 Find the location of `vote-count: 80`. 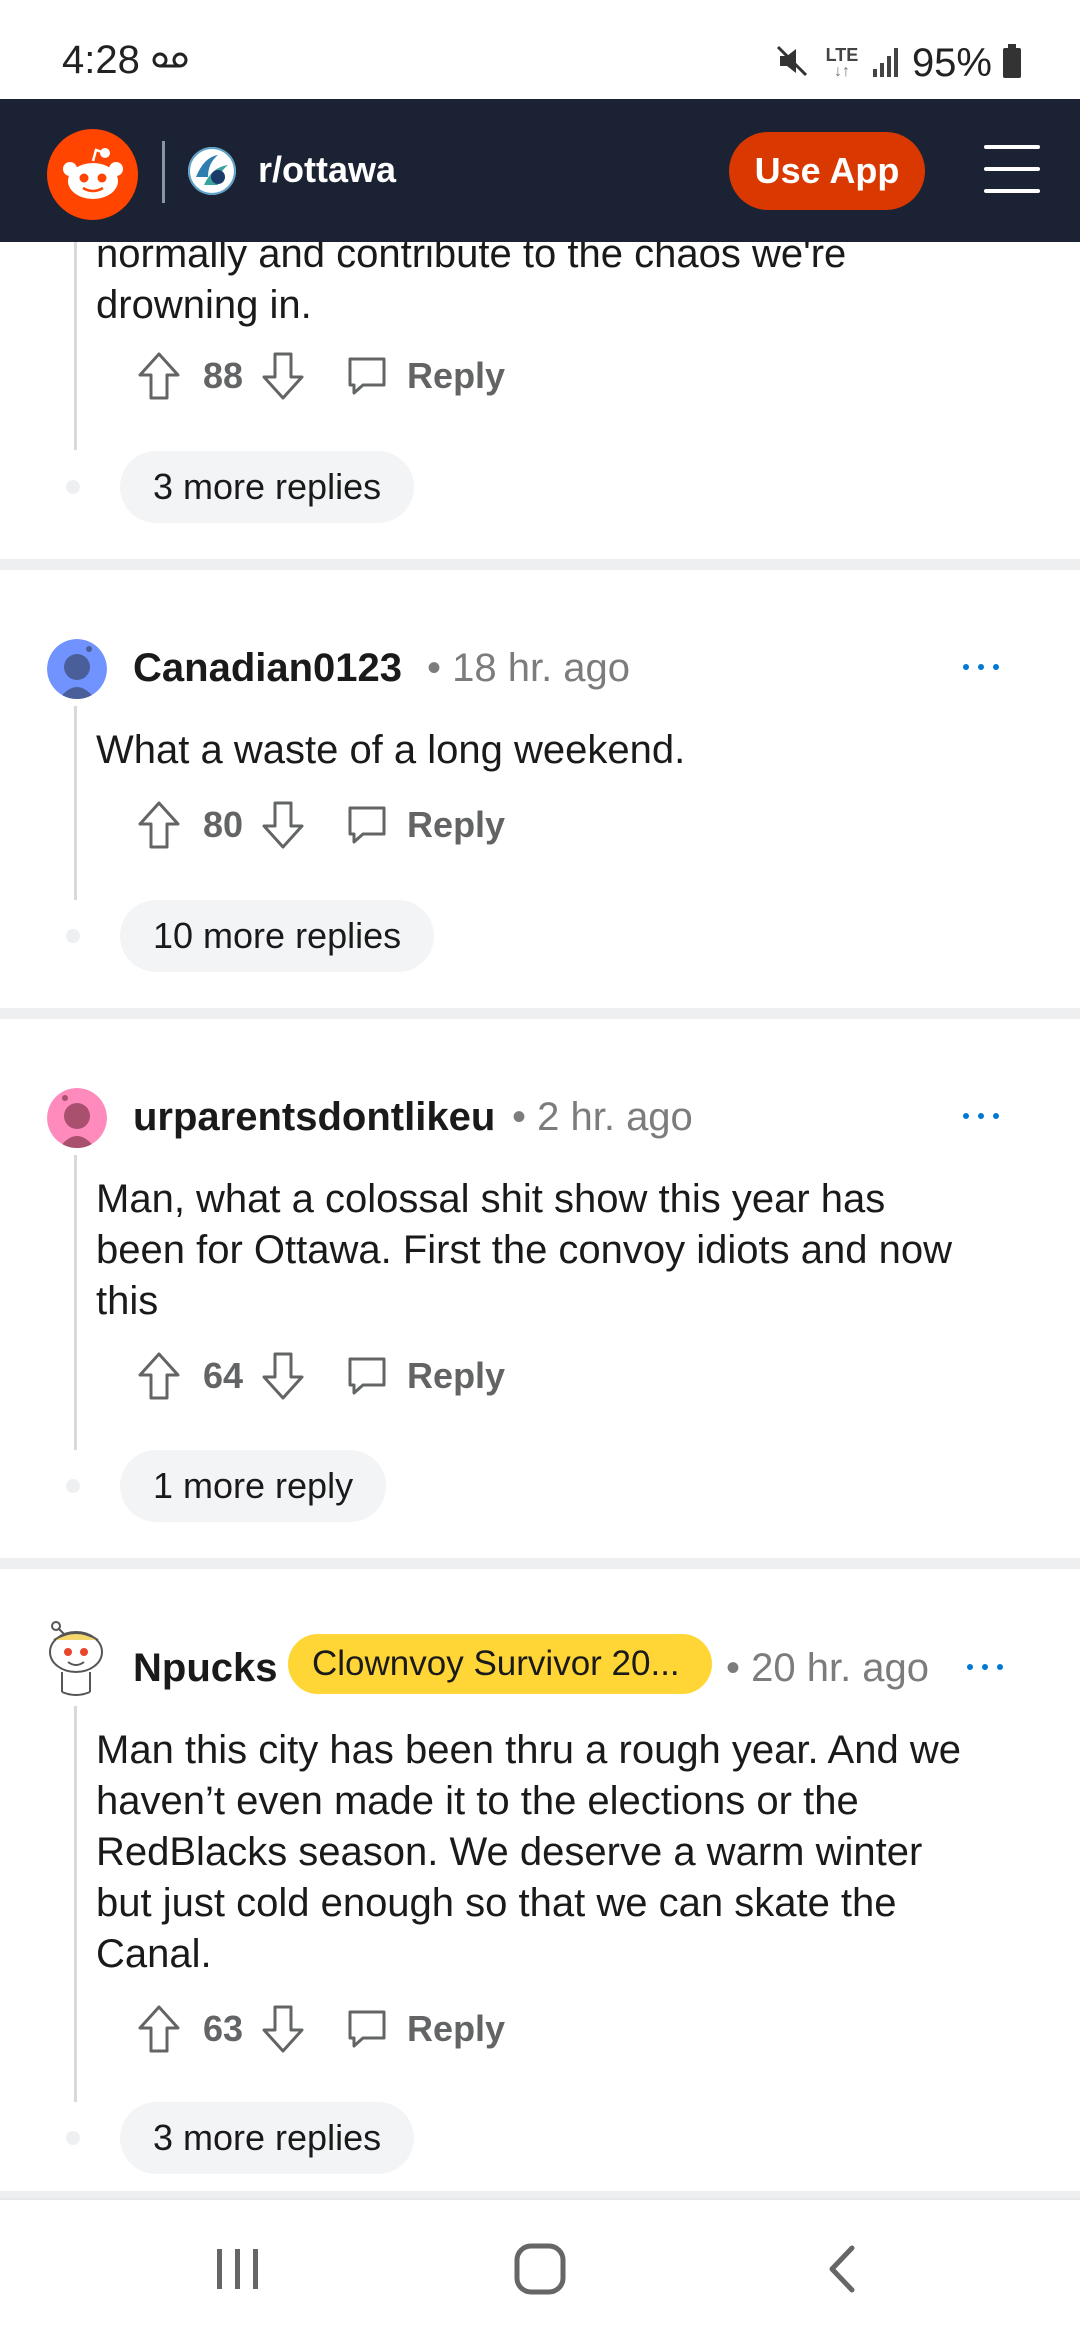

vote-count: 80 is located at coordinates (223, 824).